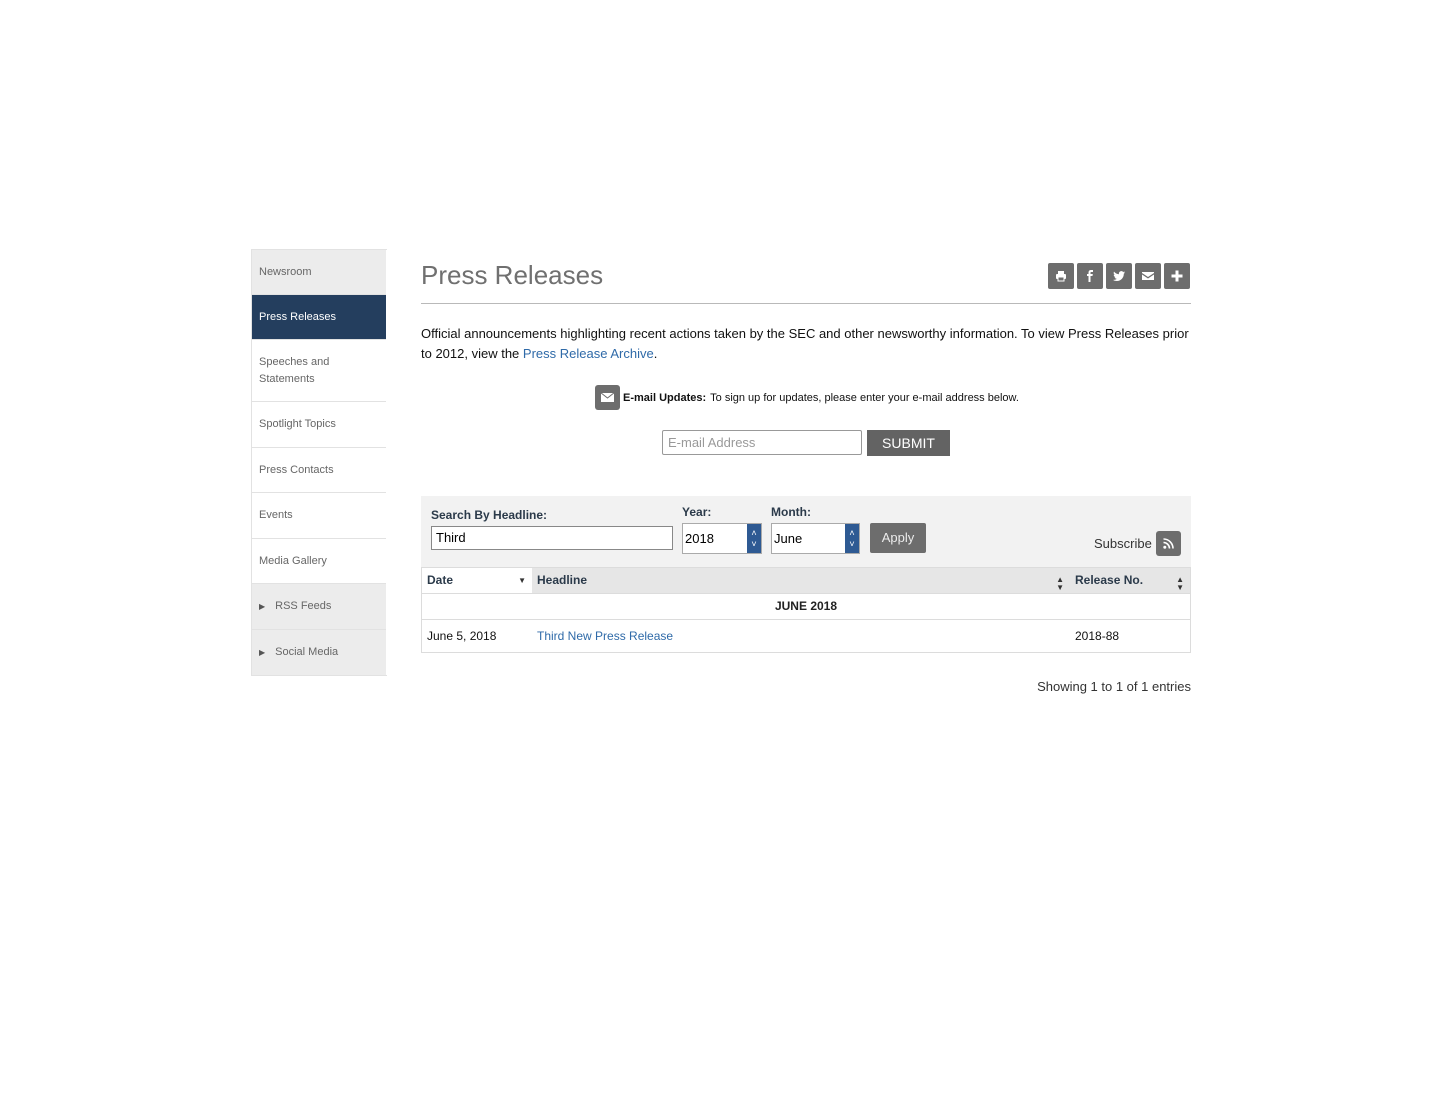 Image resolution: width=1442 pixels, height=1094 pixels. Describe the element at coordinates (294, 370) in the screenshot. I see `sidebar-item-label: Speeches and Statements` at that location.